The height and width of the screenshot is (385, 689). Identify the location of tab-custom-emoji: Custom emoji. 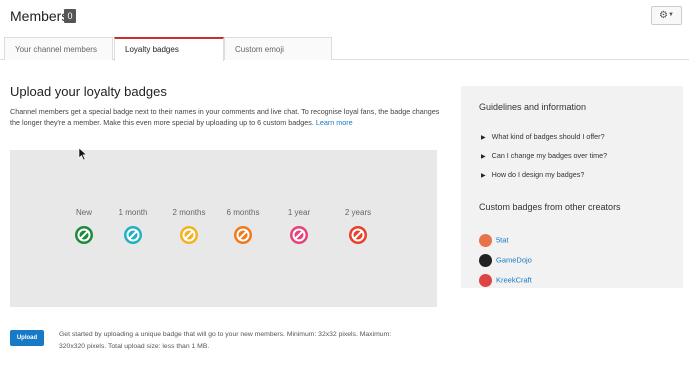
(278, 48).